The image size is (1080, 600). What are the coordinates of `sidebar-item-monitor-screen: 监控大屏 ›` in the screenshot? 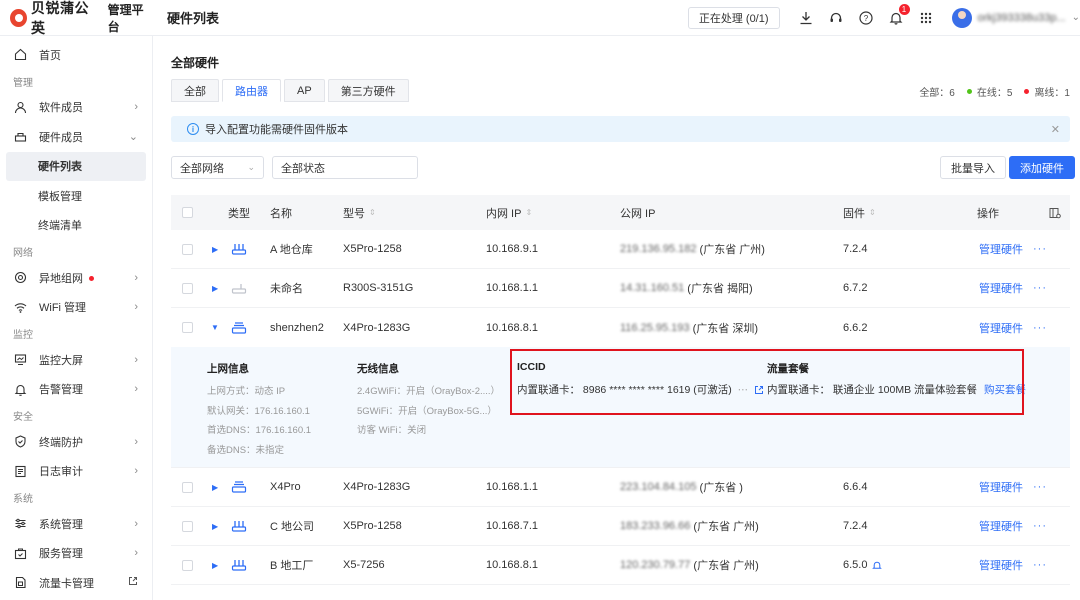 It's located at (76, 360).